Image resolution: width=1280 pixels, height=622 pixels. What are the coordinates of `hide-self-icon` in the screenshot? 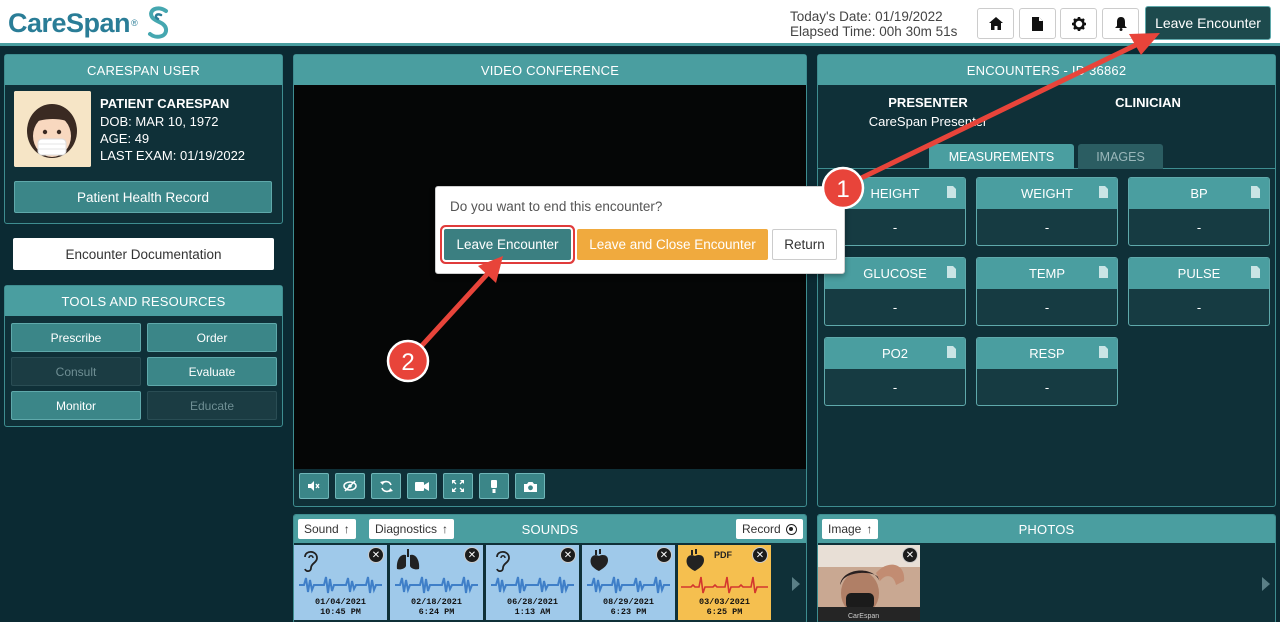 It's located at (350, 486).